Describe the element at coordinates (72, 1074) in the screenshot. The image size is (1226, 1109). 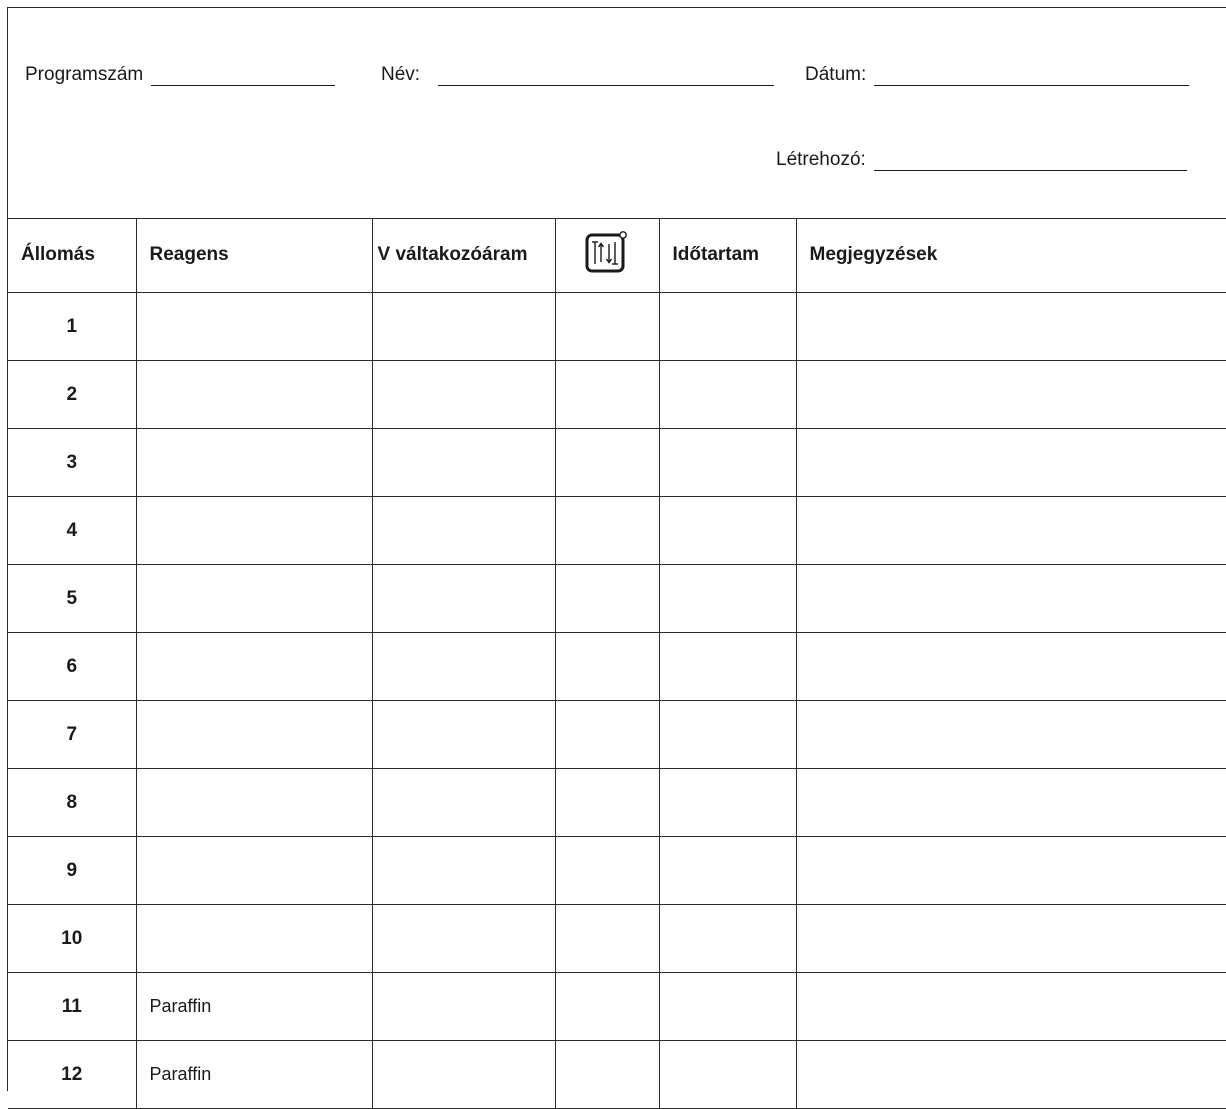
I see `station-number-cell: 12` at that location.